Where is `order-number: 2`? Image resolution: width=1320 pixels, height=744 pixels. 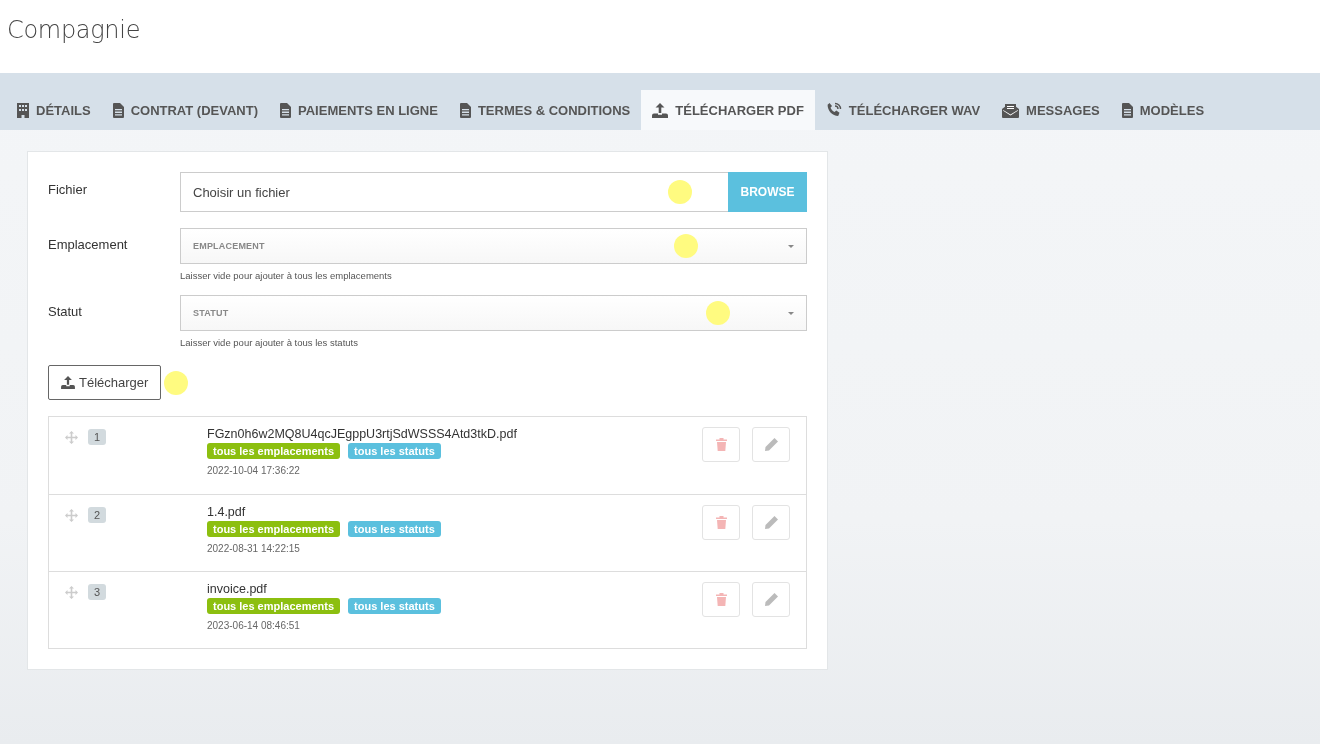
order-number: 2 is located at coordinates (97, 515).